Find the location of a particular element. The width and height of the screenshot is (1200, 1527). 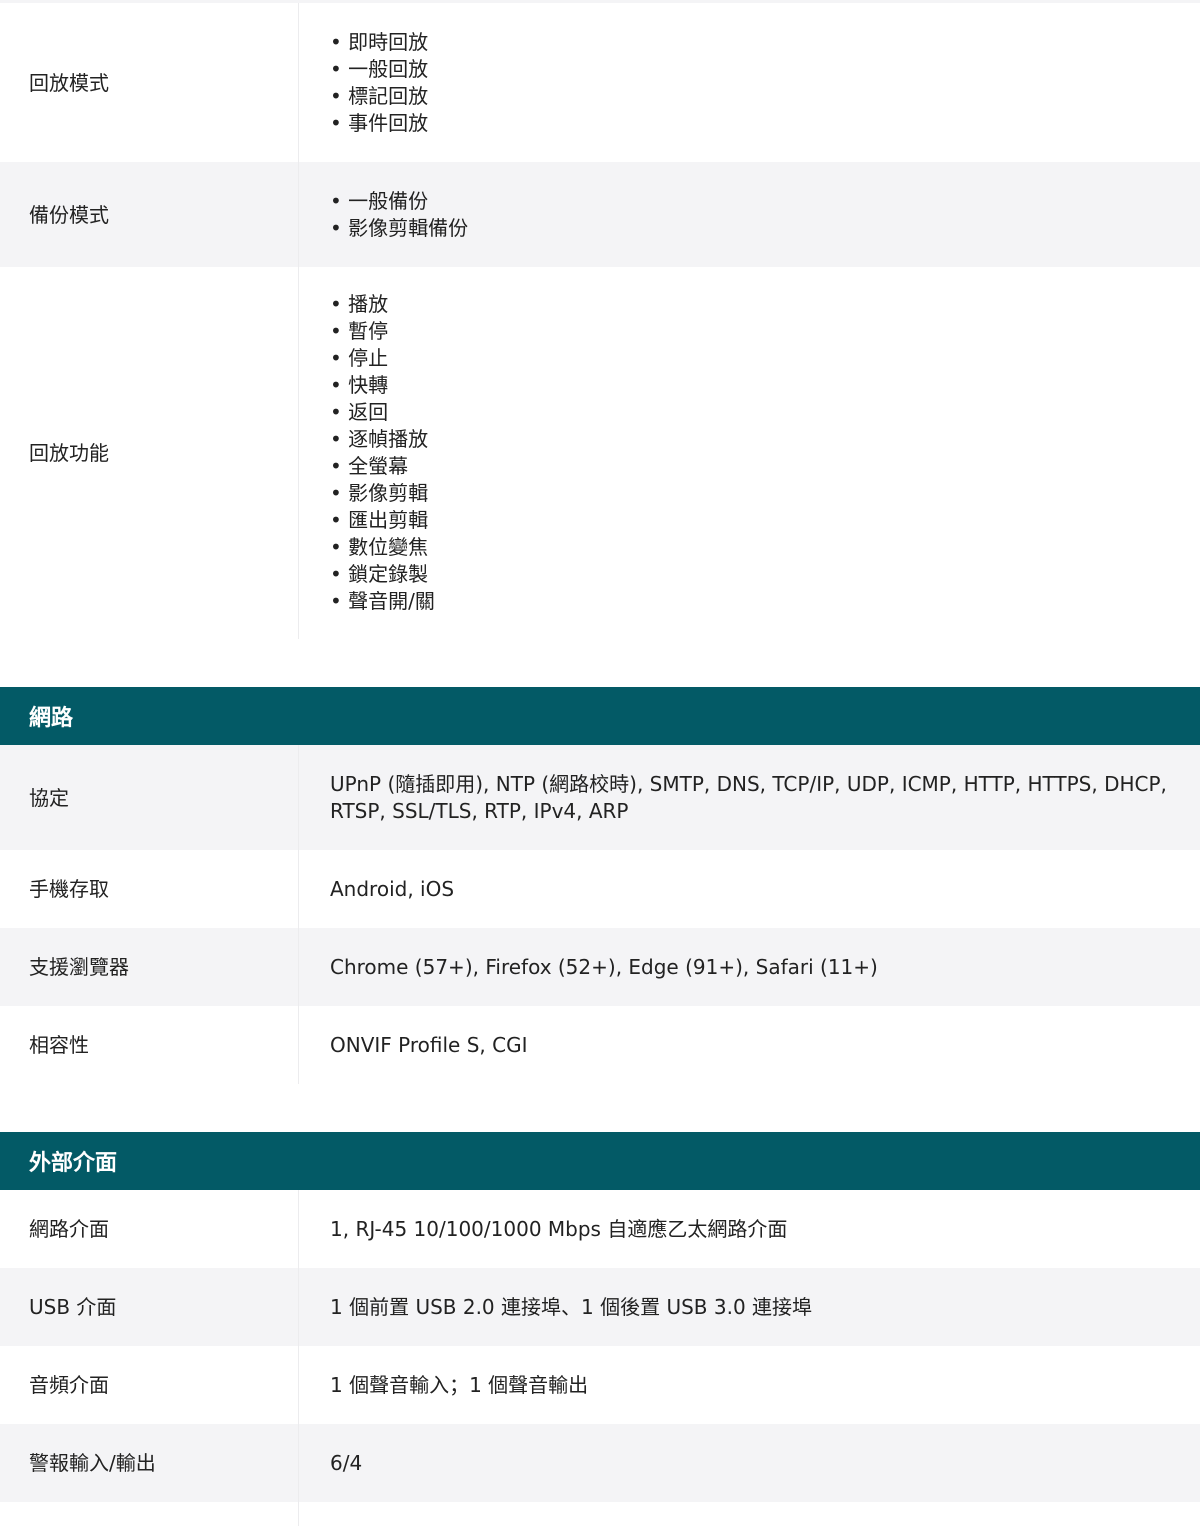

list-item: 即時回放 is located at coordinates (750, 42).